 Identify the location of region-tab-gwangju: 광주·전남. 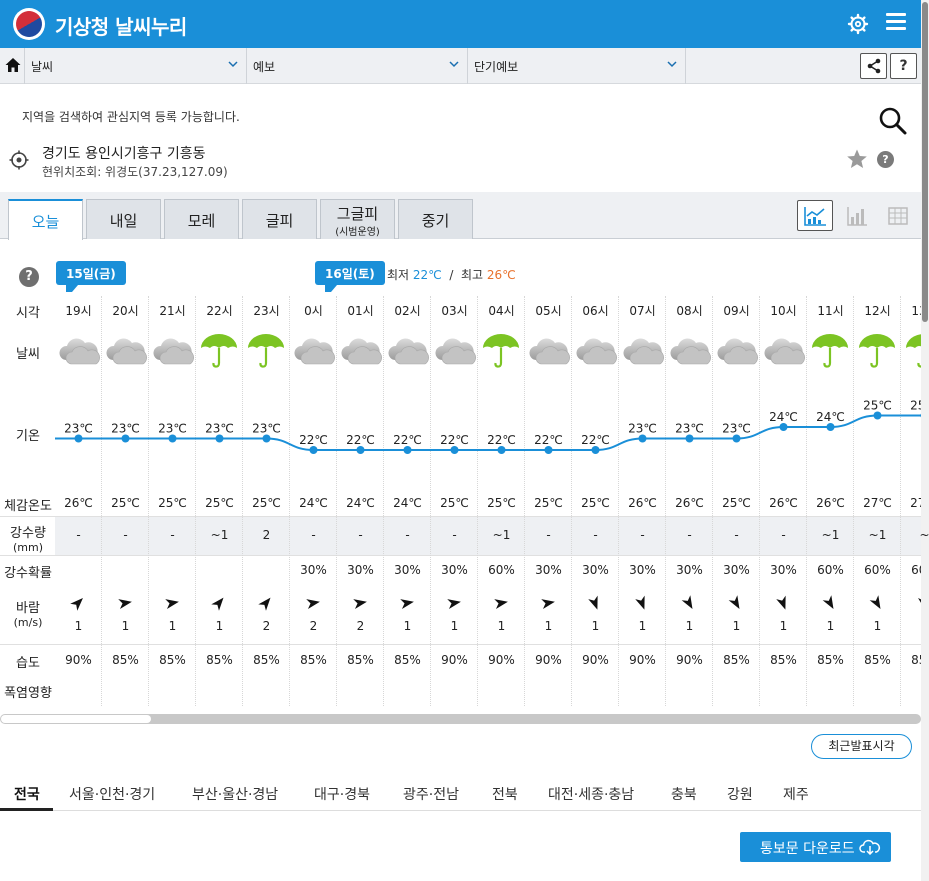
(431, 794).